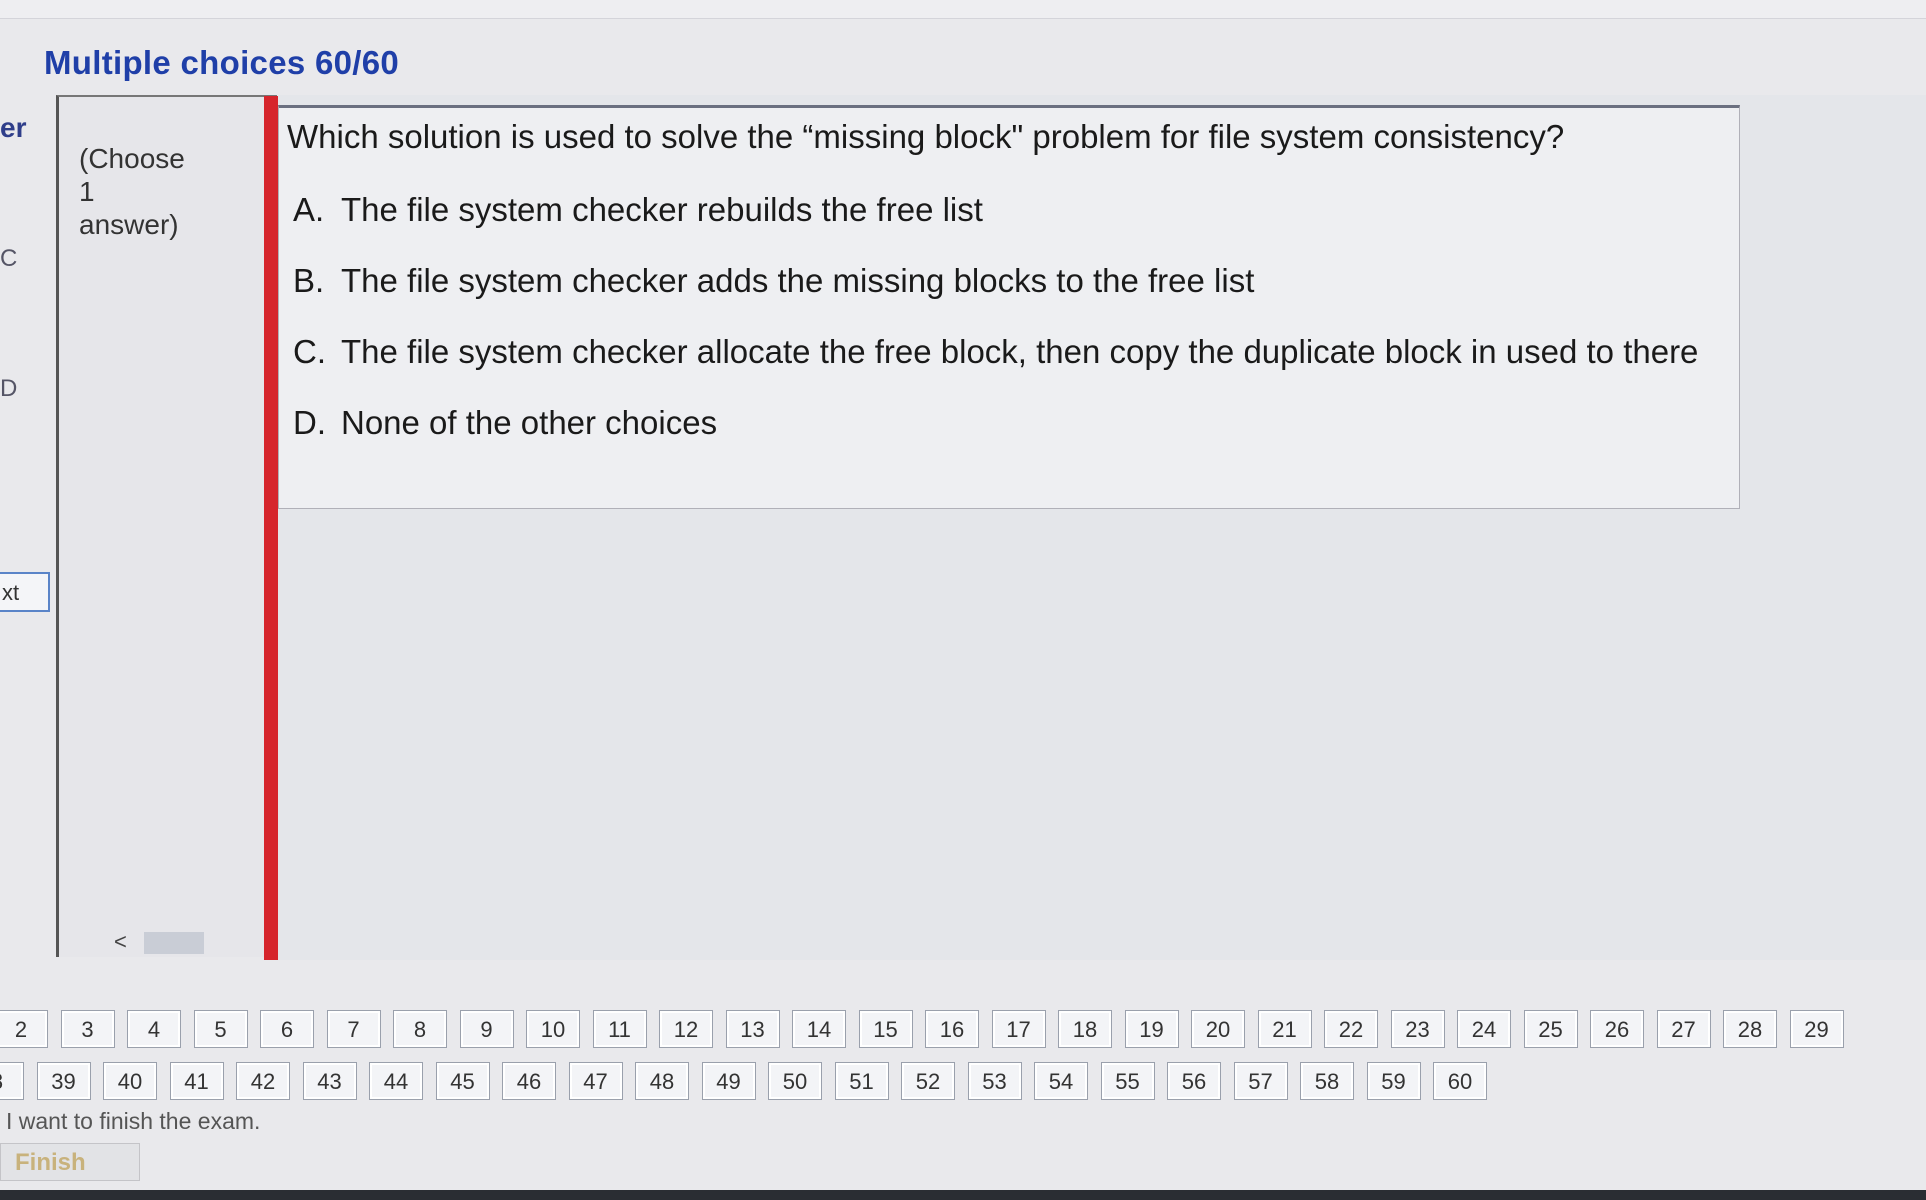  What do you see at coordinates (25, 592) in the screenshot?
I see `next-button: xt` at bounding box center [25, 592].